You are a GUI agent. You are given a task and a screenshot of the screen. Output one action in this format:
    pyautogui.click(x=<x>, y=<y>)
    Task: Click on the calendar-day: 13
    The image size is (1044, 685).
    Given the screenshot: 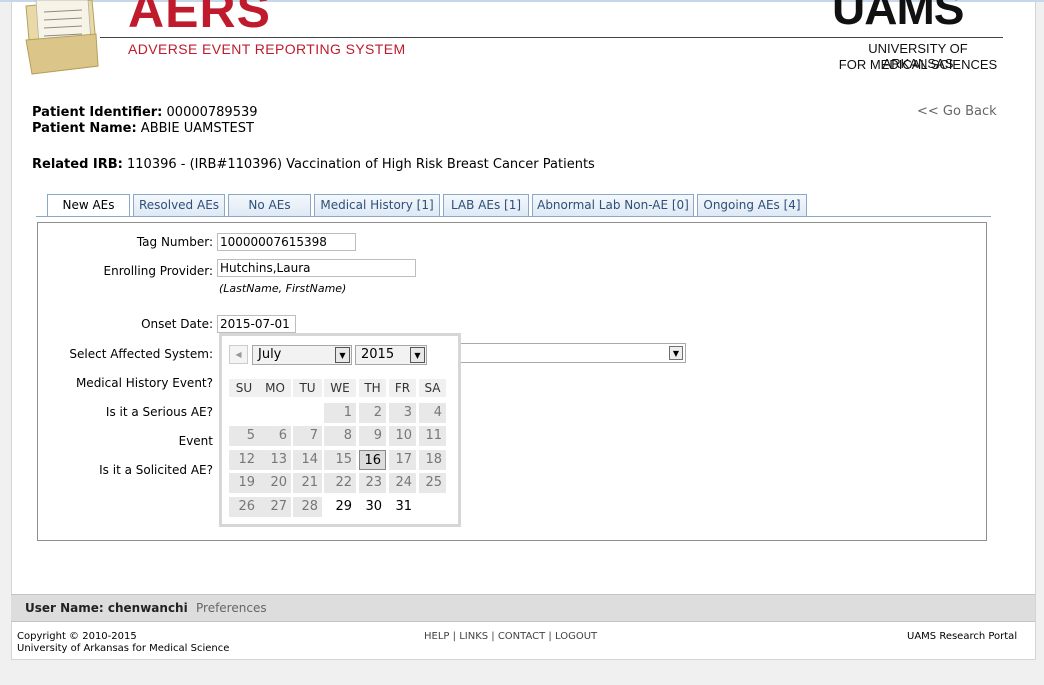 What is the action you would take?
    pyautogui.click(x=275, y=460)
    